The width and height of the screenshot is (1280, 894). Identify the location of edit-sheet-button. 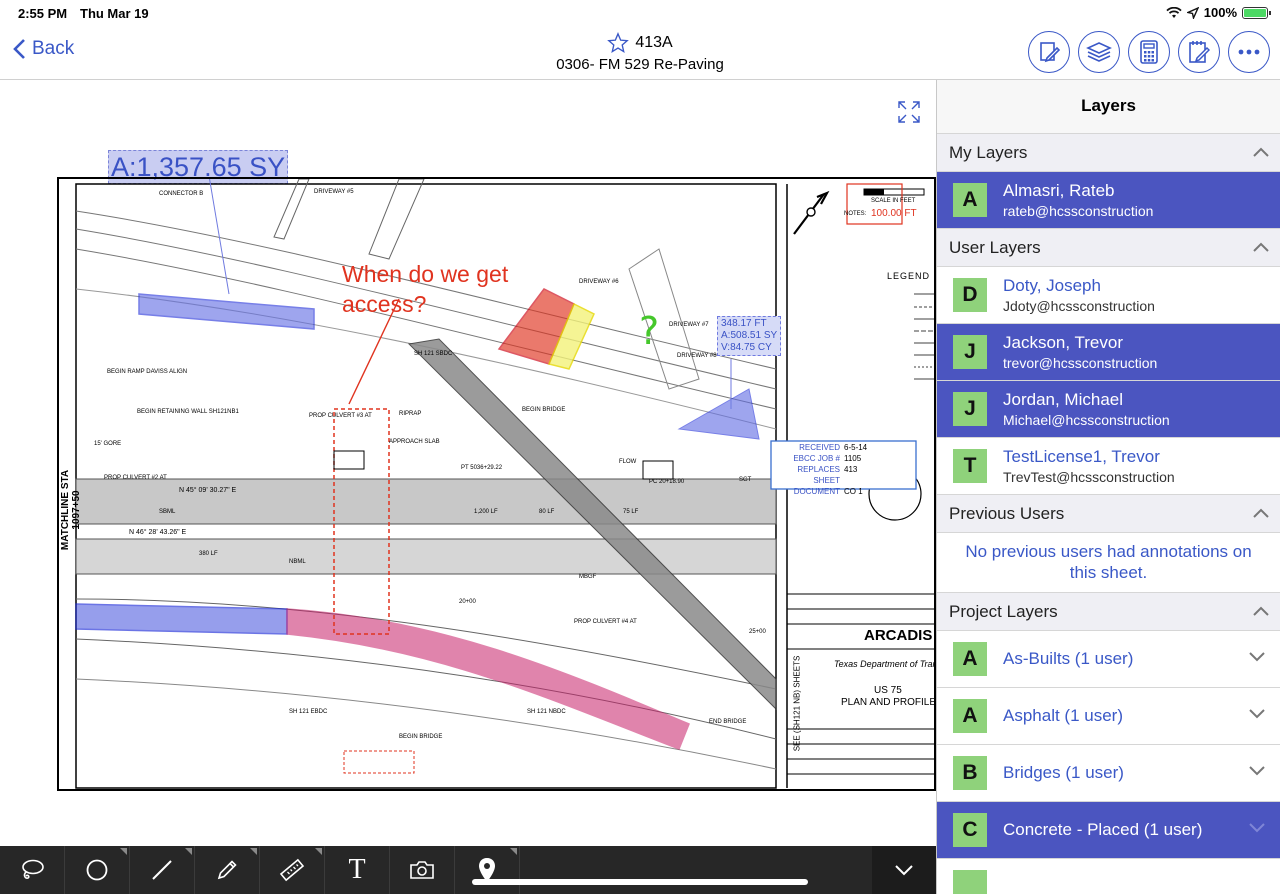
(1049, 52).